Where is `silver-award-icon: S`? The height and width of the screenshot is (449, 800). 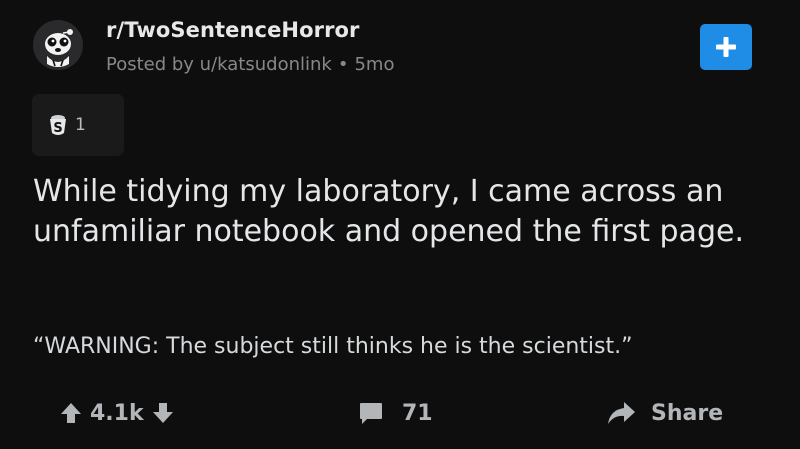 silver-award-icon: S is located at coordinates (58, 125).